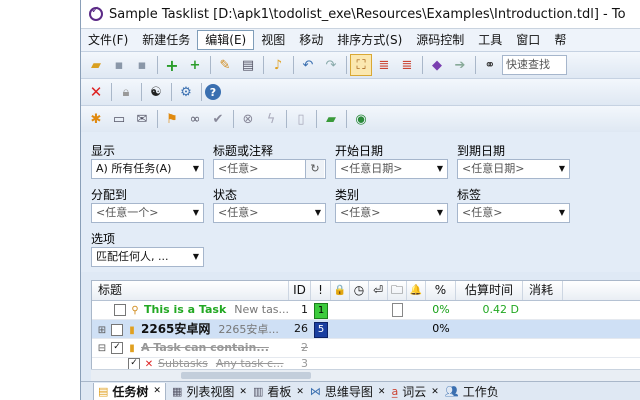  What do you see at coordinates (278, 65) in the screenshot?
I see `reminder-bell-icon: ♪` at bounding box center [278, 65].